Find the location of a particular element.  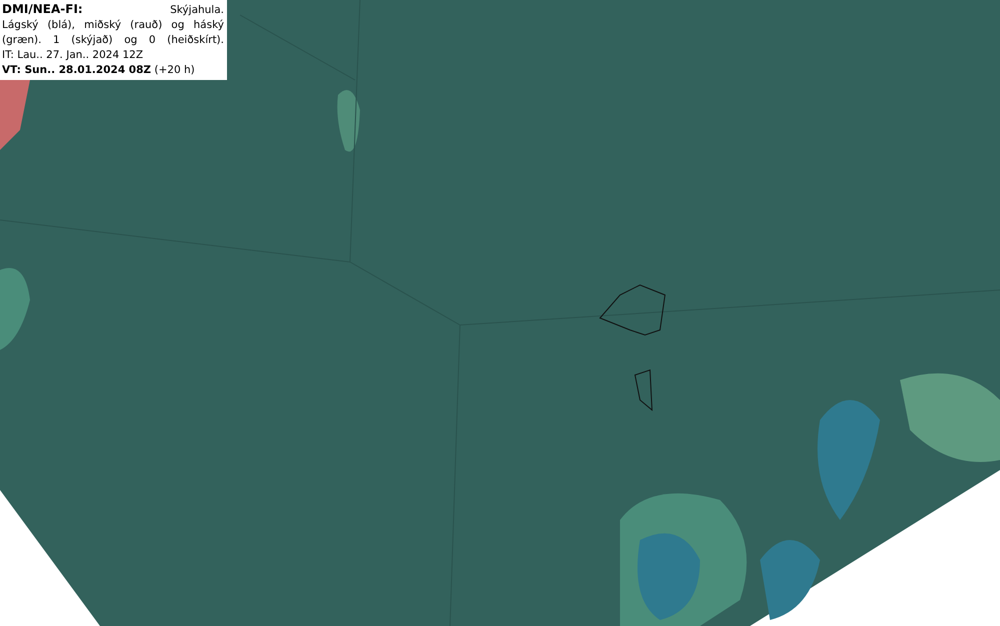

legend-description: Lágský (blá), miðský (rauð) og háský (græn). 1 (skýjað) og 0 (heiðskírt). is located at coordinates (113, 33).